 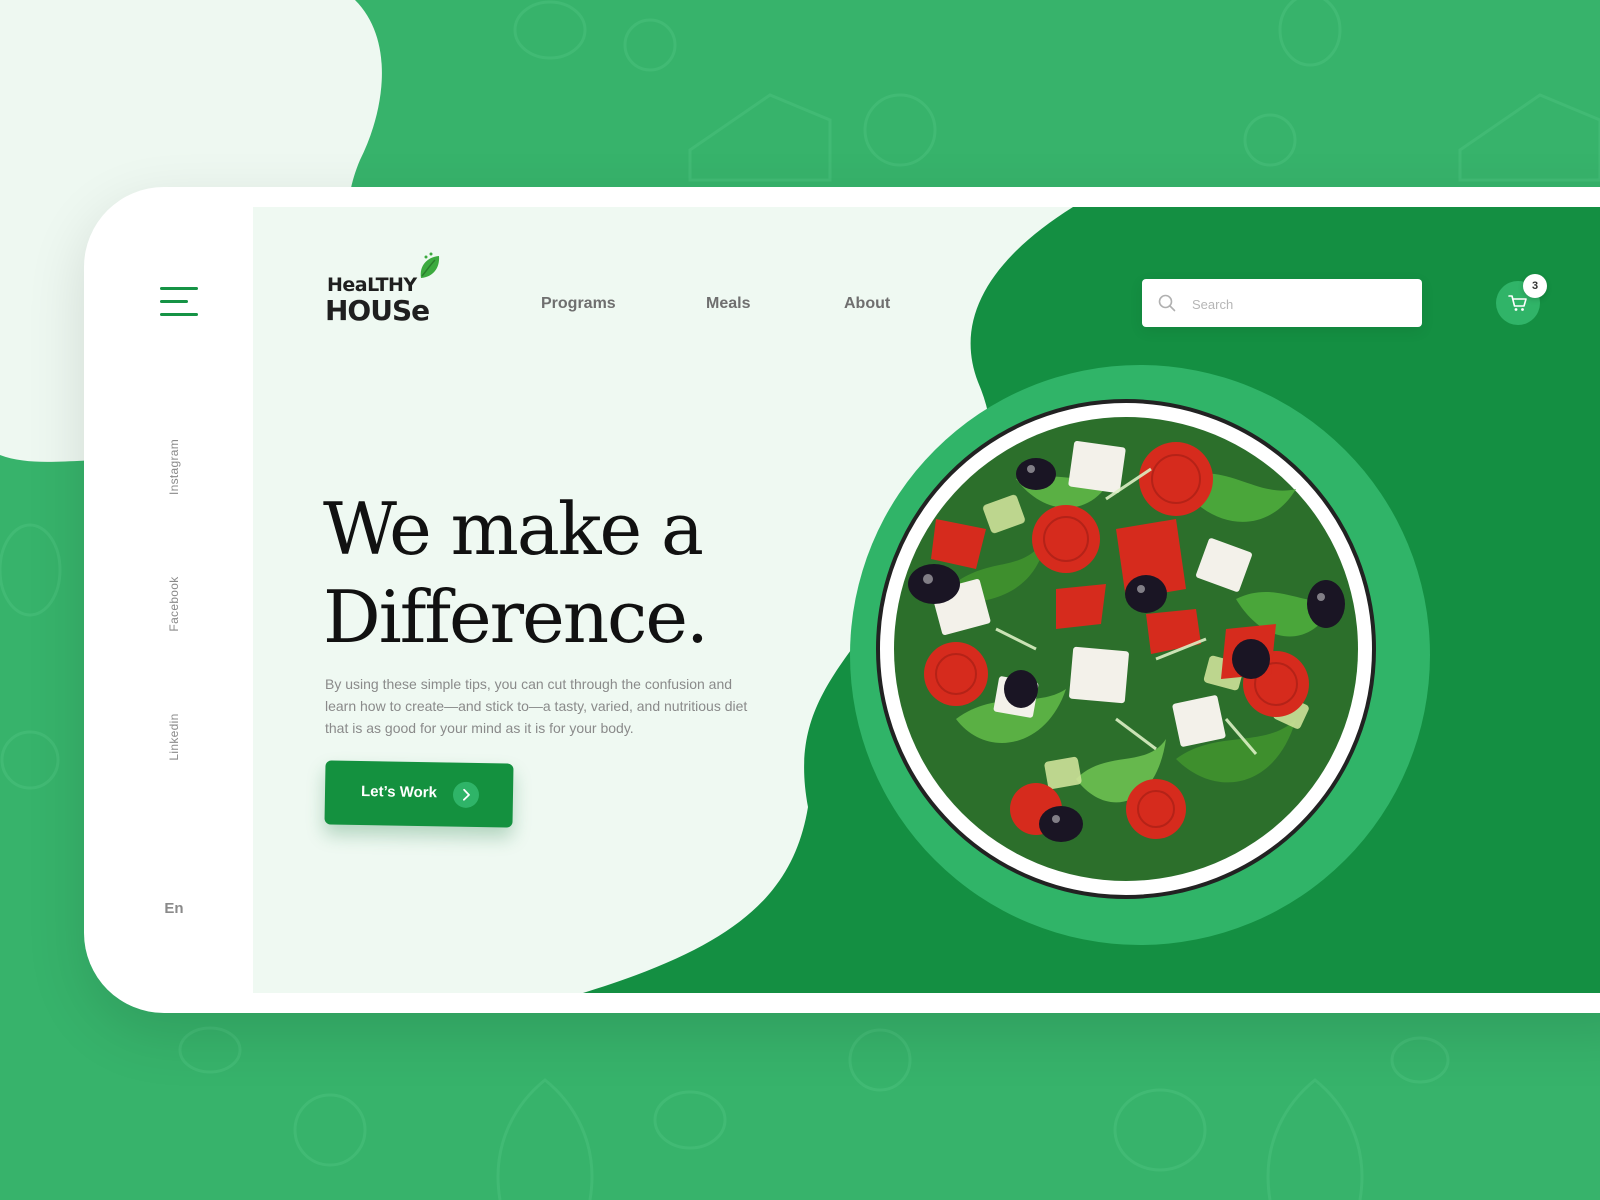 What do you see at coordinates (174, 737) in the screenshot?
I see `social-link-linkedin: Linkedin` at bounding box center [174, 737].